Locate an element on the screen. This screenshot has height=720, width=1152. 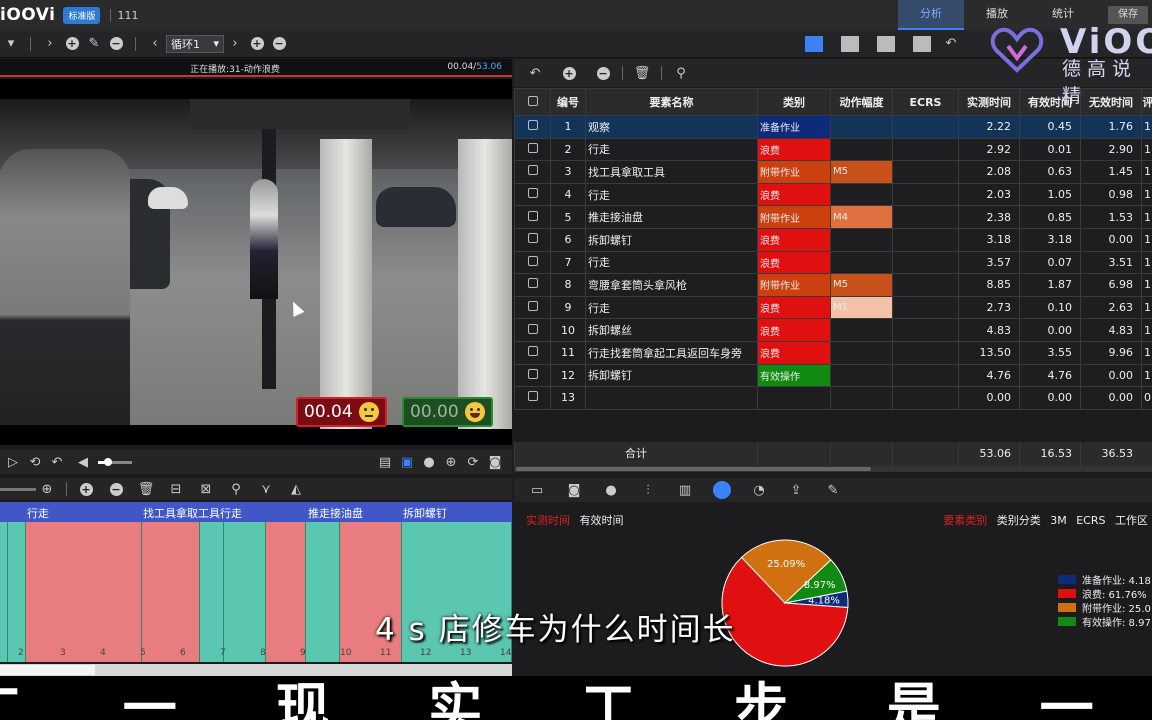
invalid-time: 1.45 is located at coordinates (1111, 172).